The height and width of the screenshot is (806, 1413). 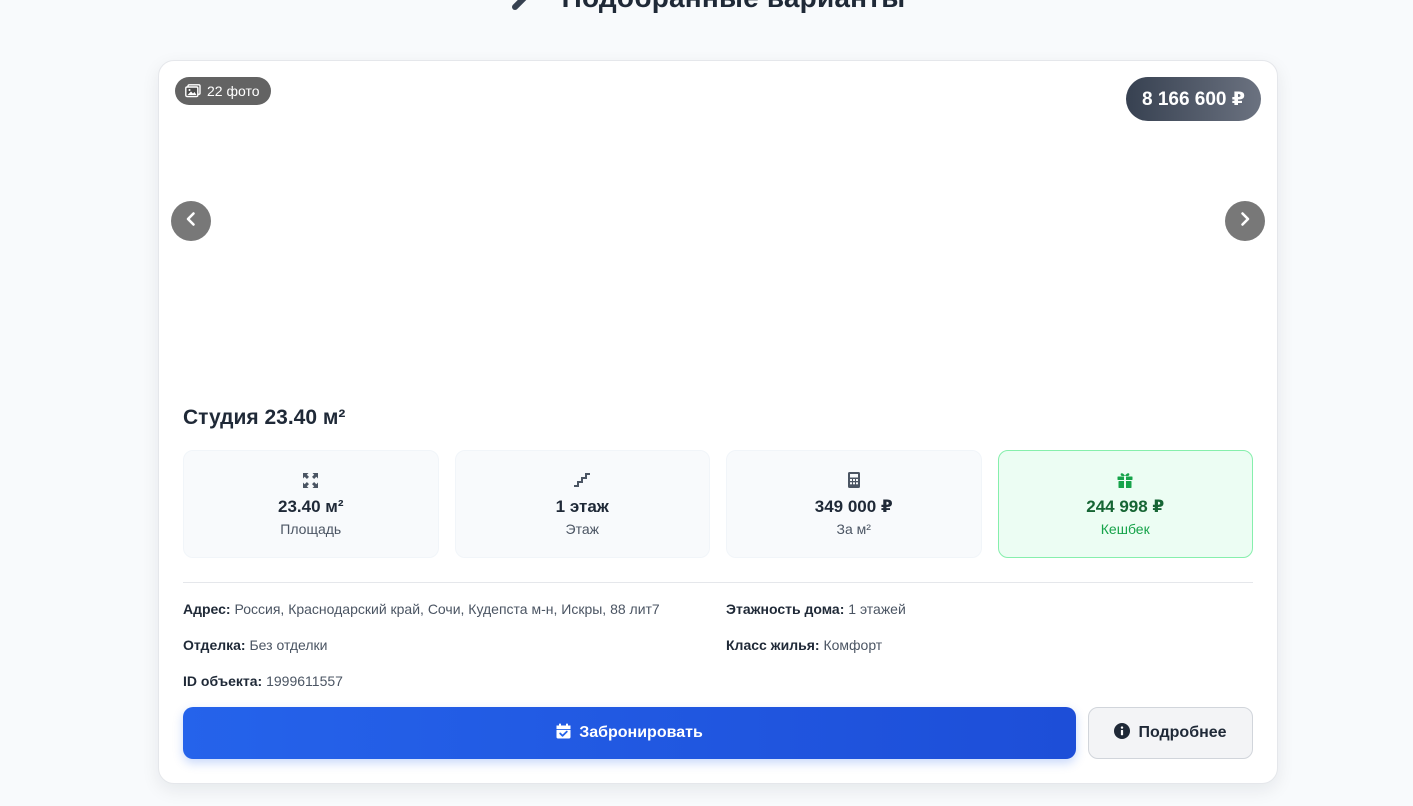 What do you see at coordinates (207, 609) in the screenshot?
I see `detail-address-label: Адрес:` at bounding box center [207, 609].